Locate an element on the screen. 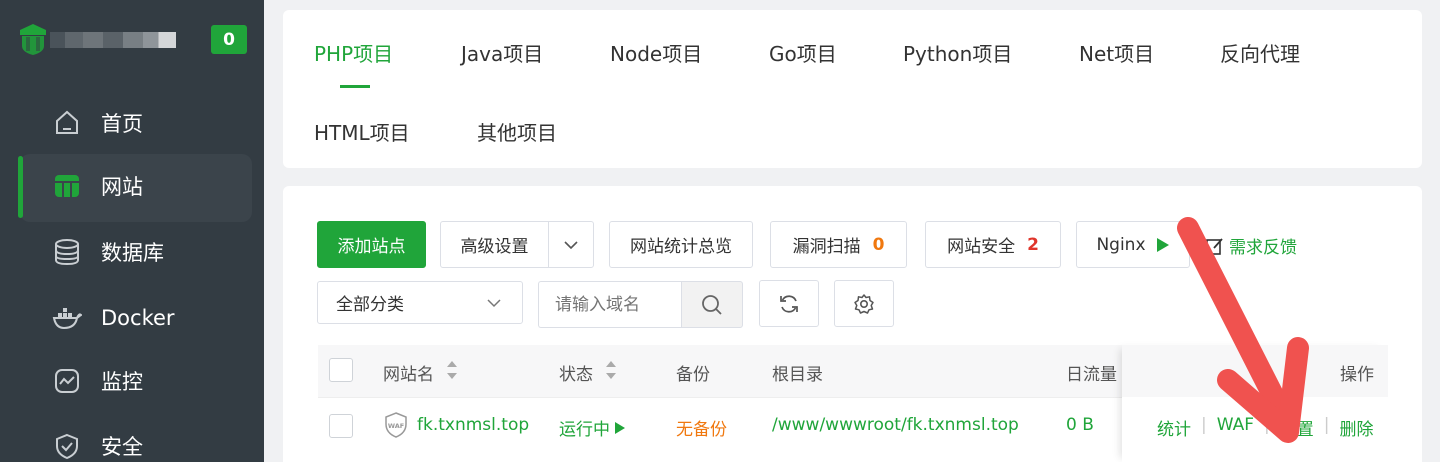 The image size is (1440, 462). nginx-label: Nginx is located at coordinates (1121, 244).